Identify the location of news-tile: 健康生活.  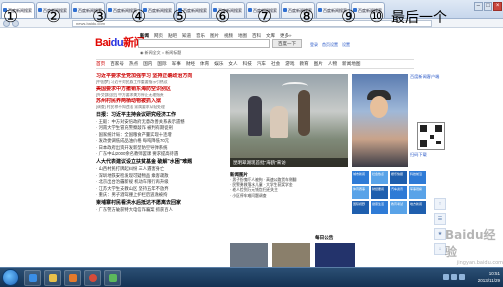
(379, 207).